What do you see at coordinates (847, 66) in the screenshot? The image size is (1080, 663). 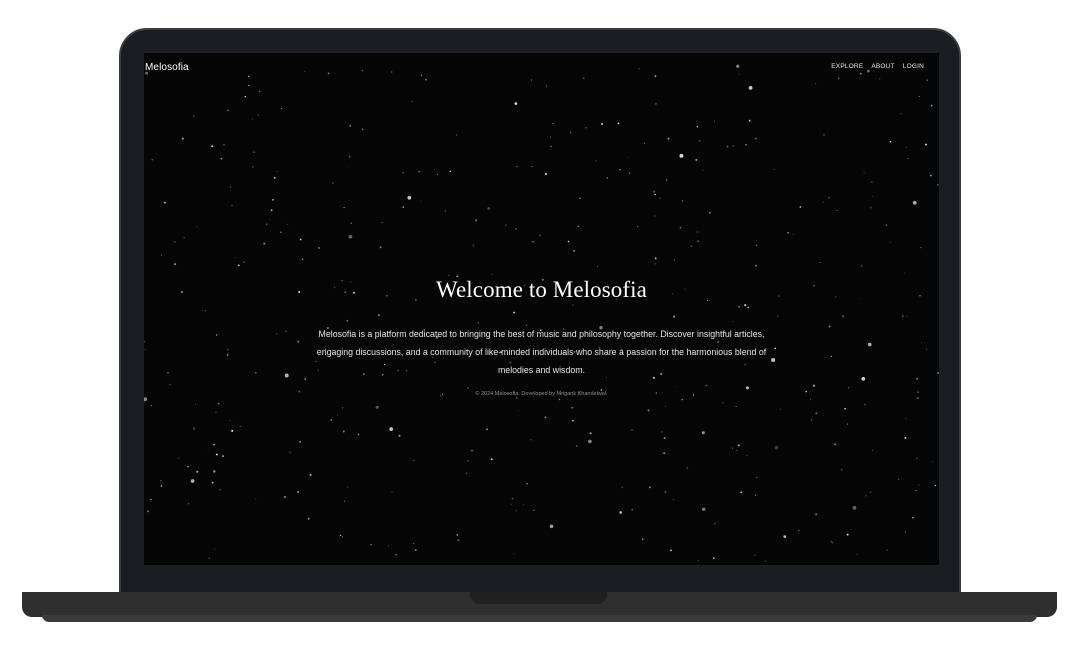 I see `nav-explore-link: EXPLORE` at bounding box center [847, 66].